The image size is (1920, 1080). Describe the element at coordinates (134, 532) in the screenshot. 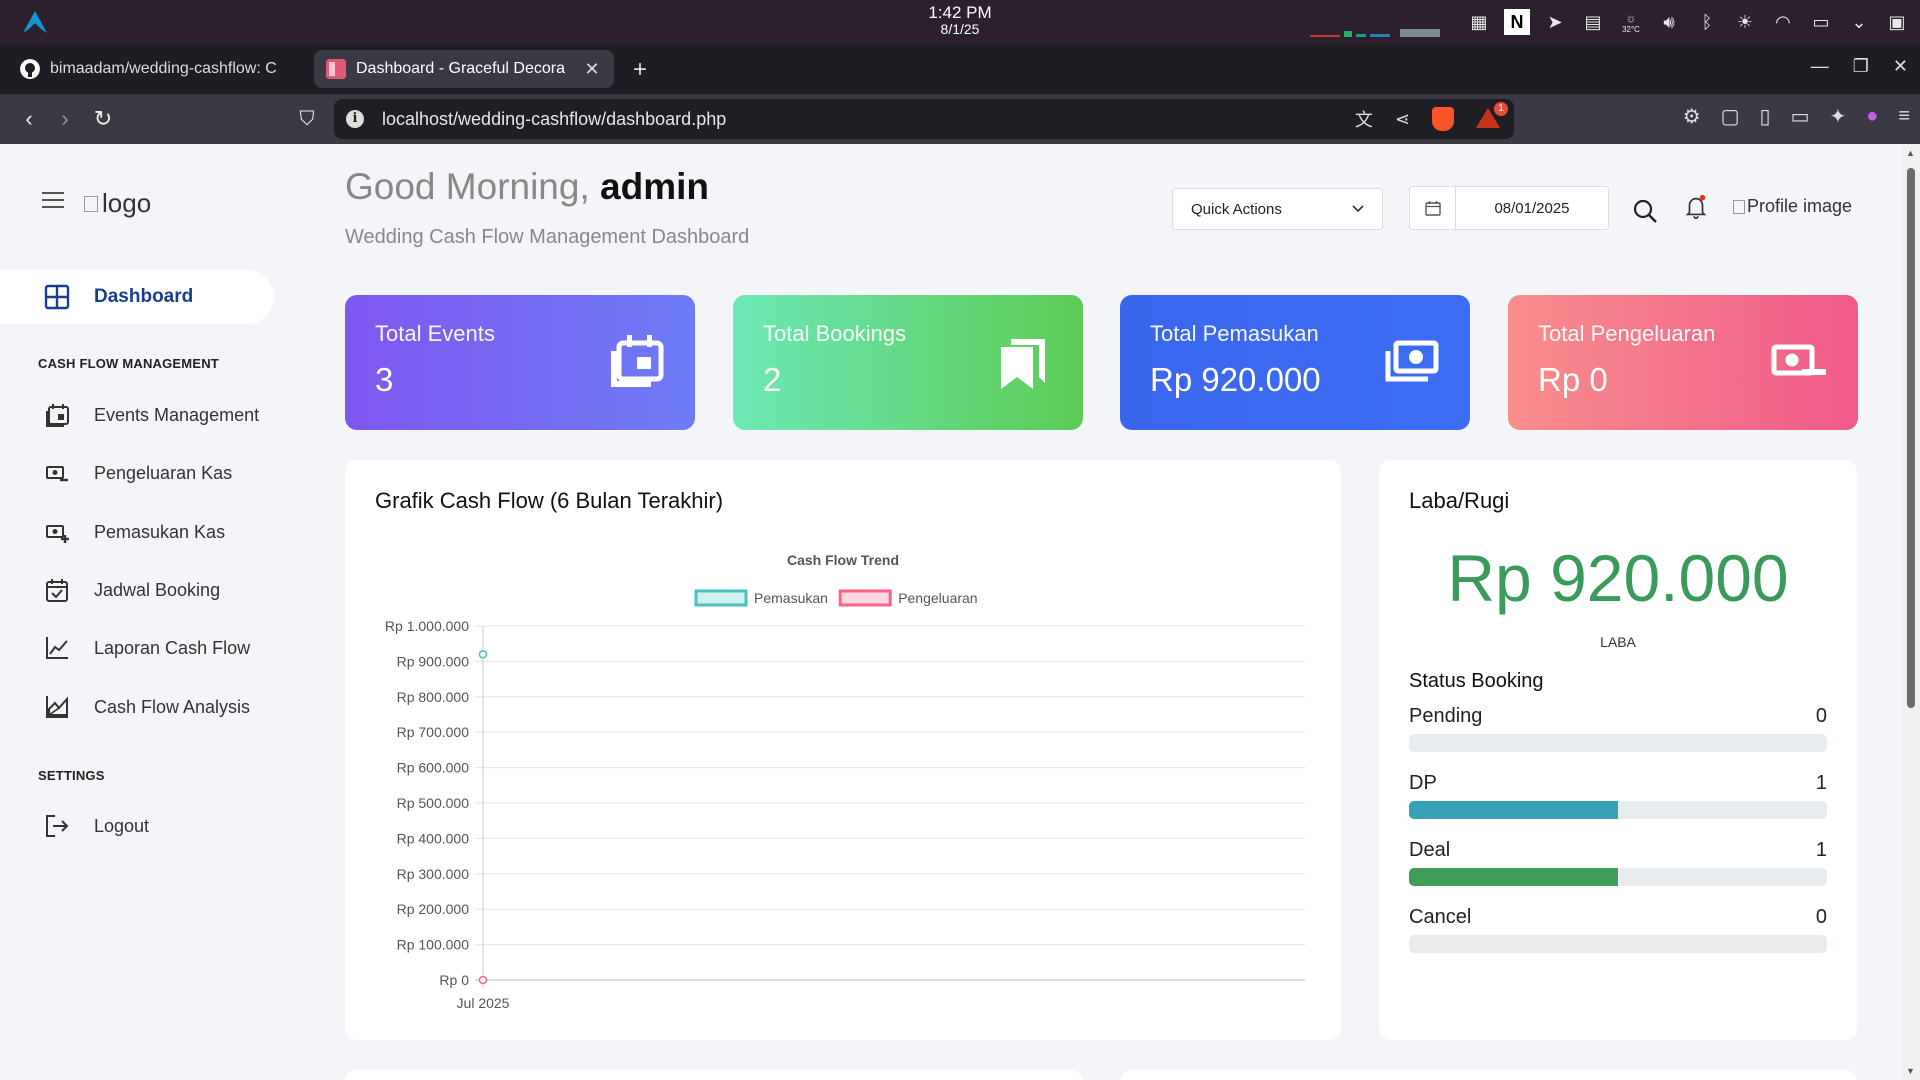

I see `sidebar-item-pemasukan: Pemasukan Kas` at that location.